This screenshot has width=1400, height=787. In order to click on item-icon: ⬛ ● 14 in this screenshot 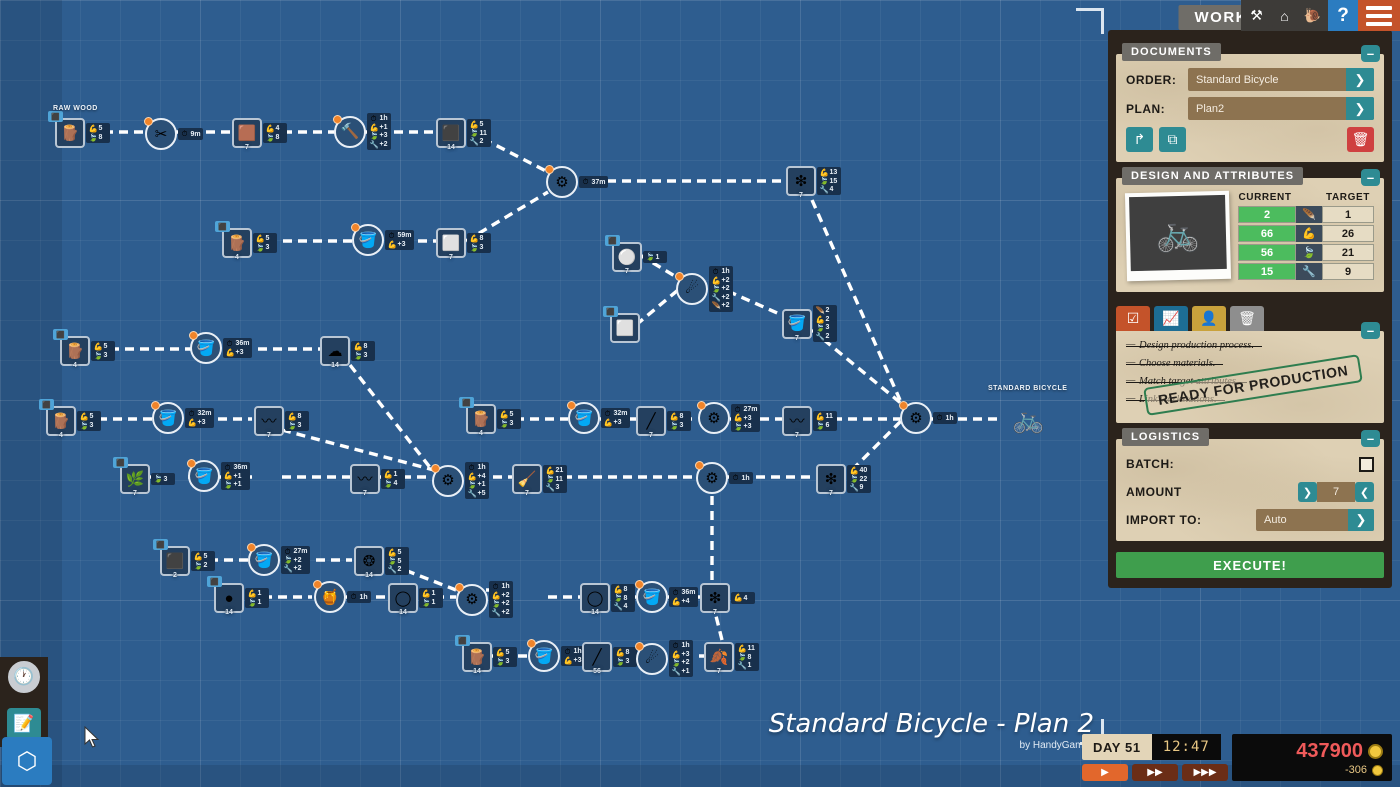, I will do `click(225, 596)`.